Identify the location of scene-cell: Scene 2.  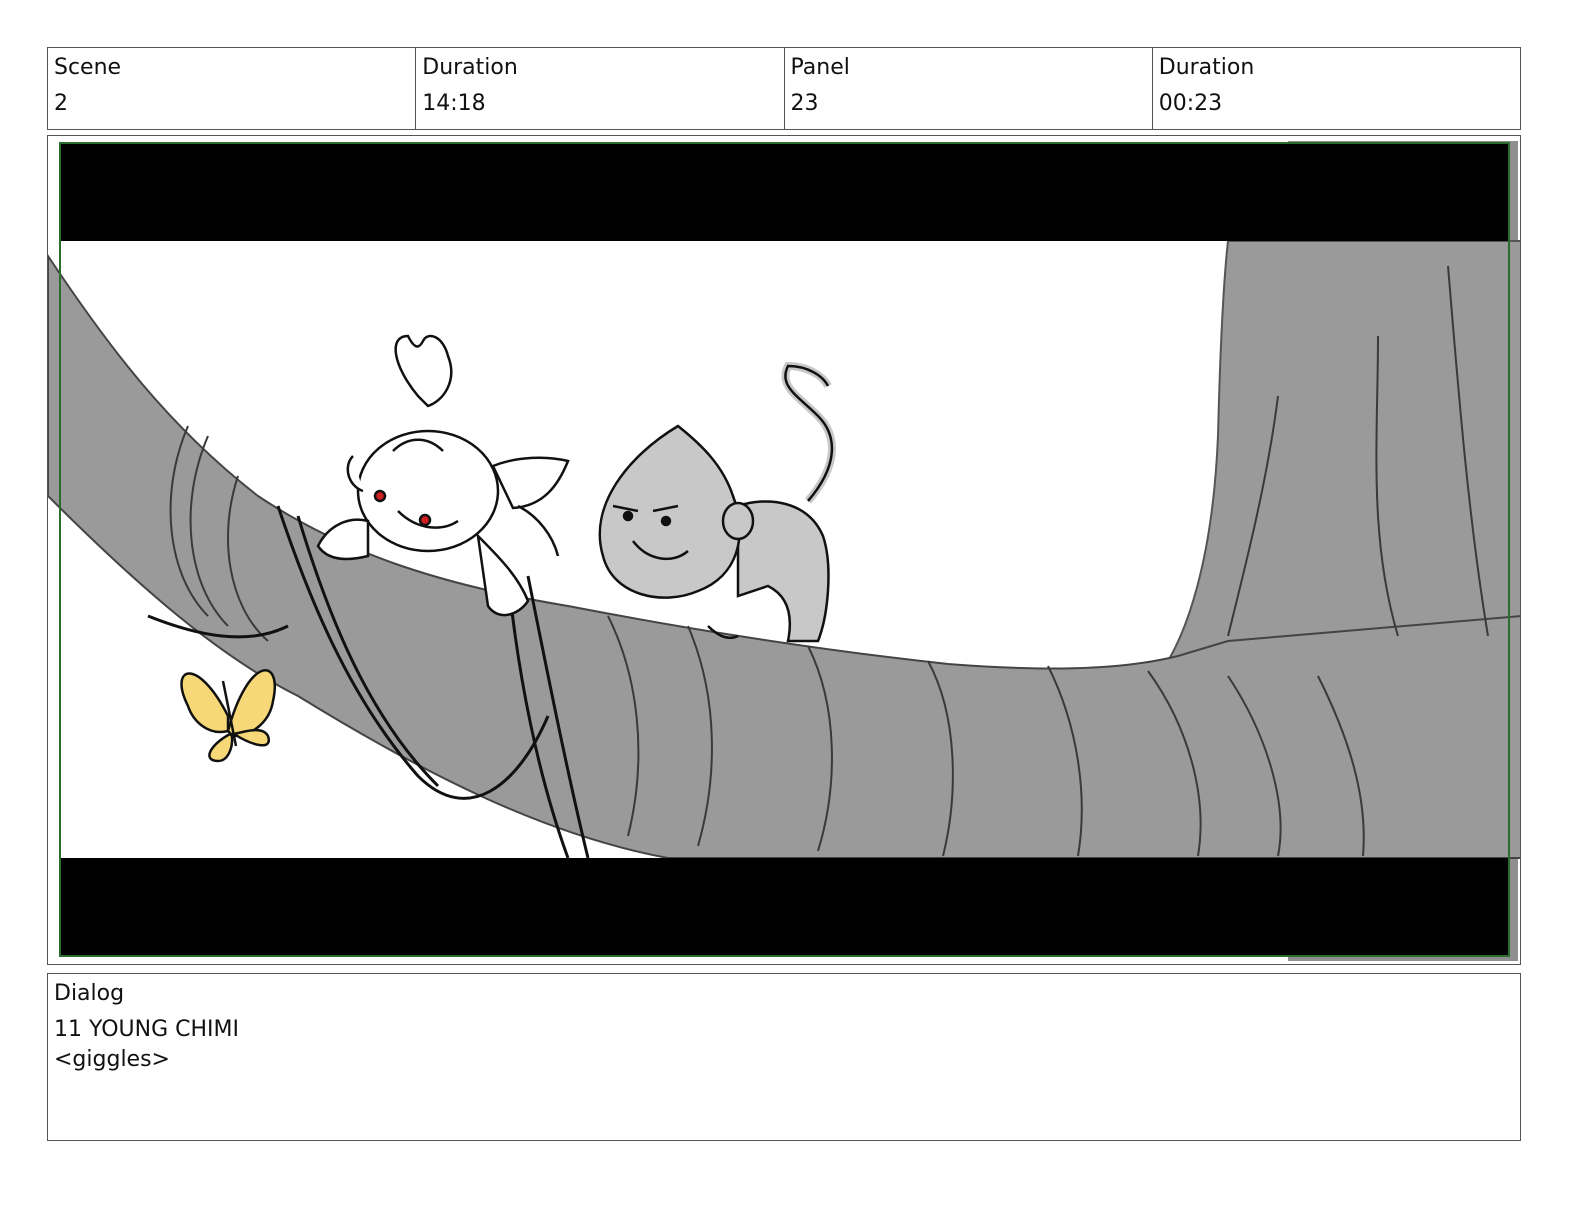
(232, 88).